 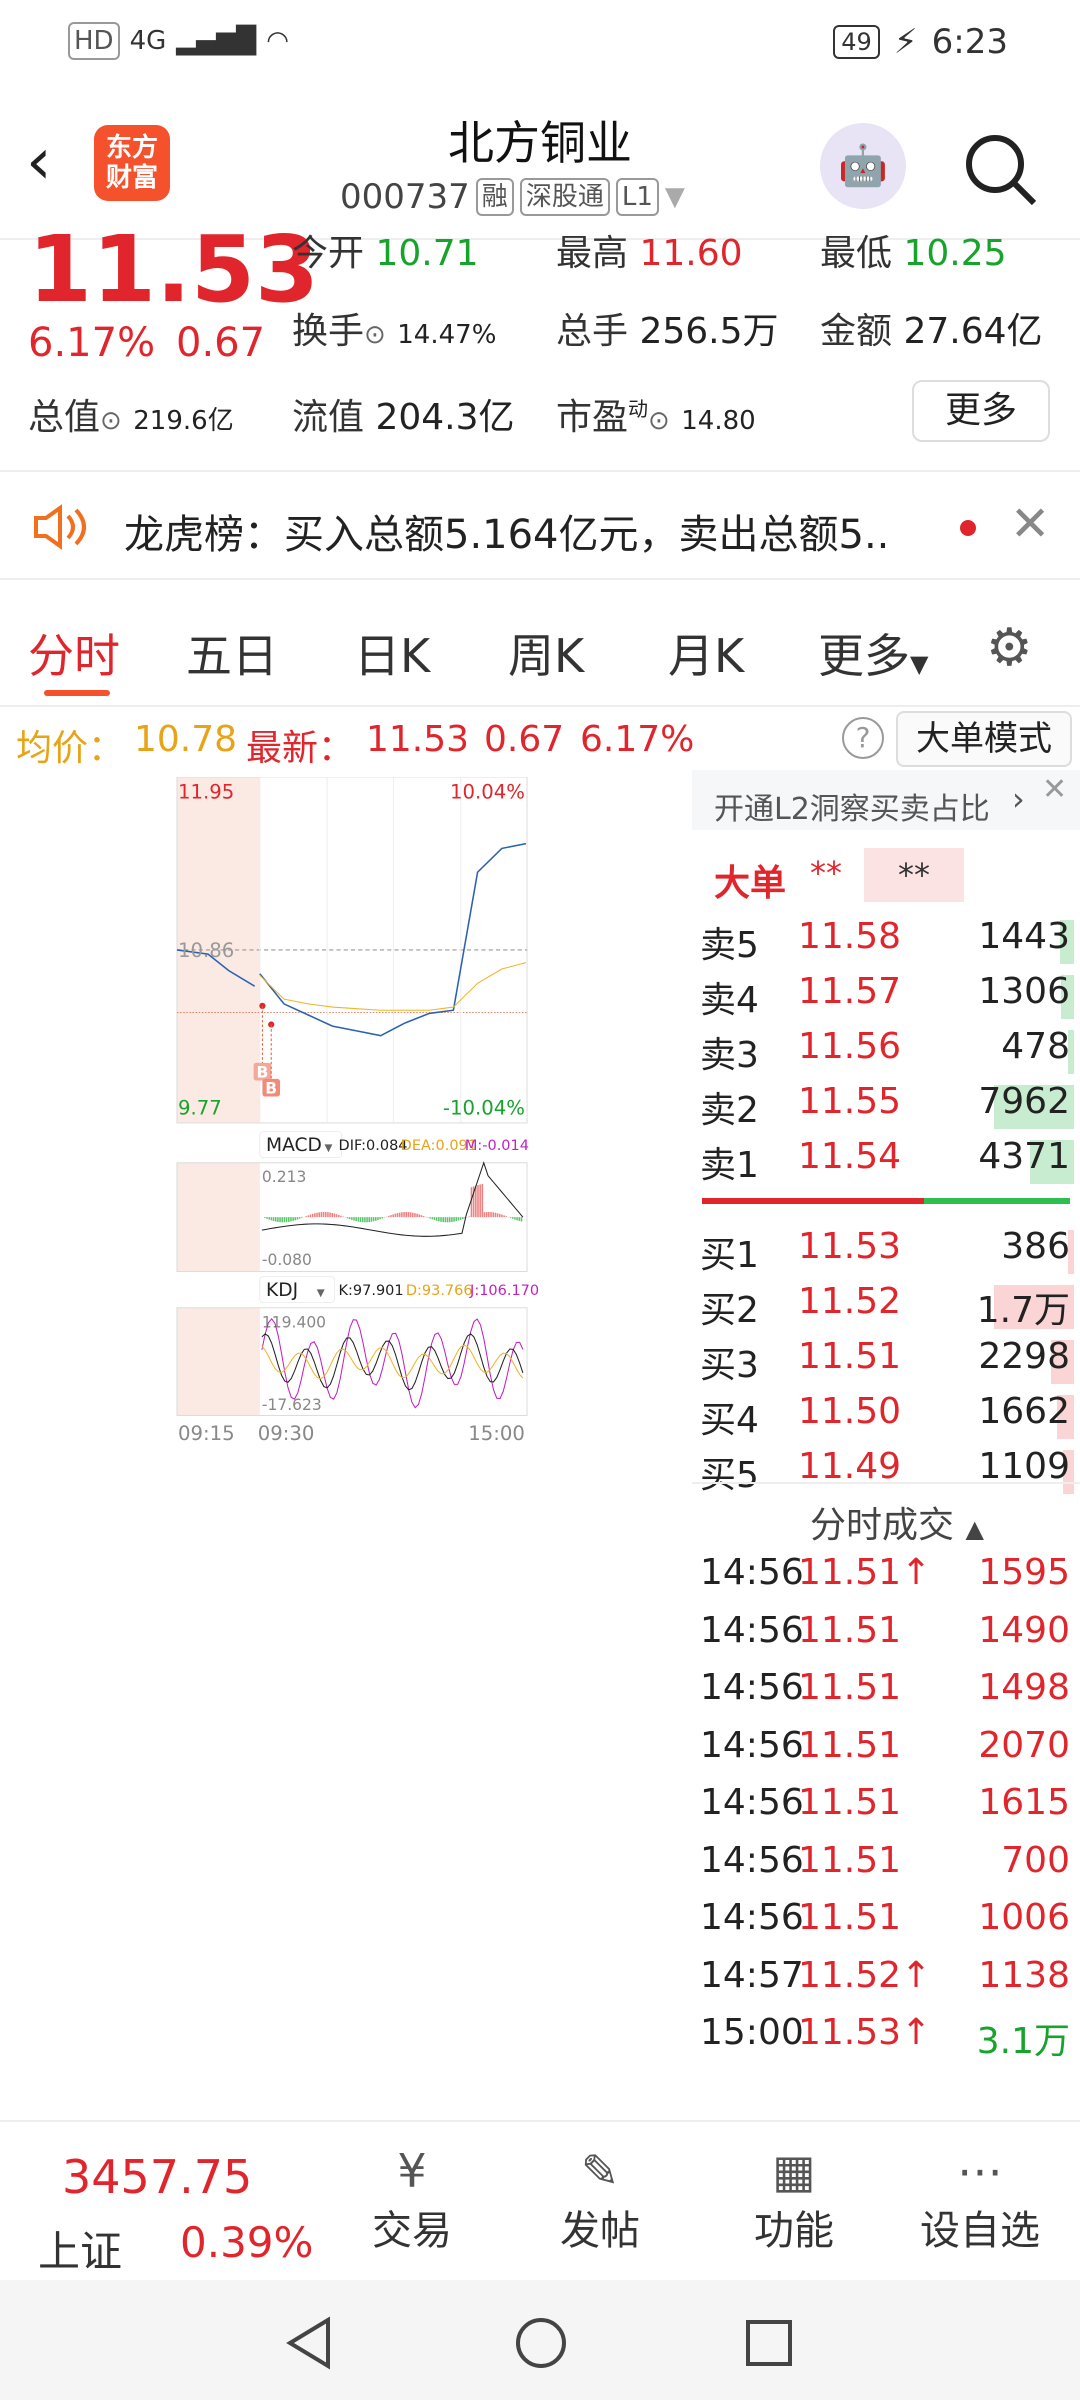 I want to click on big-order-mode-button: 大单模式, so click(x=984, y=739).